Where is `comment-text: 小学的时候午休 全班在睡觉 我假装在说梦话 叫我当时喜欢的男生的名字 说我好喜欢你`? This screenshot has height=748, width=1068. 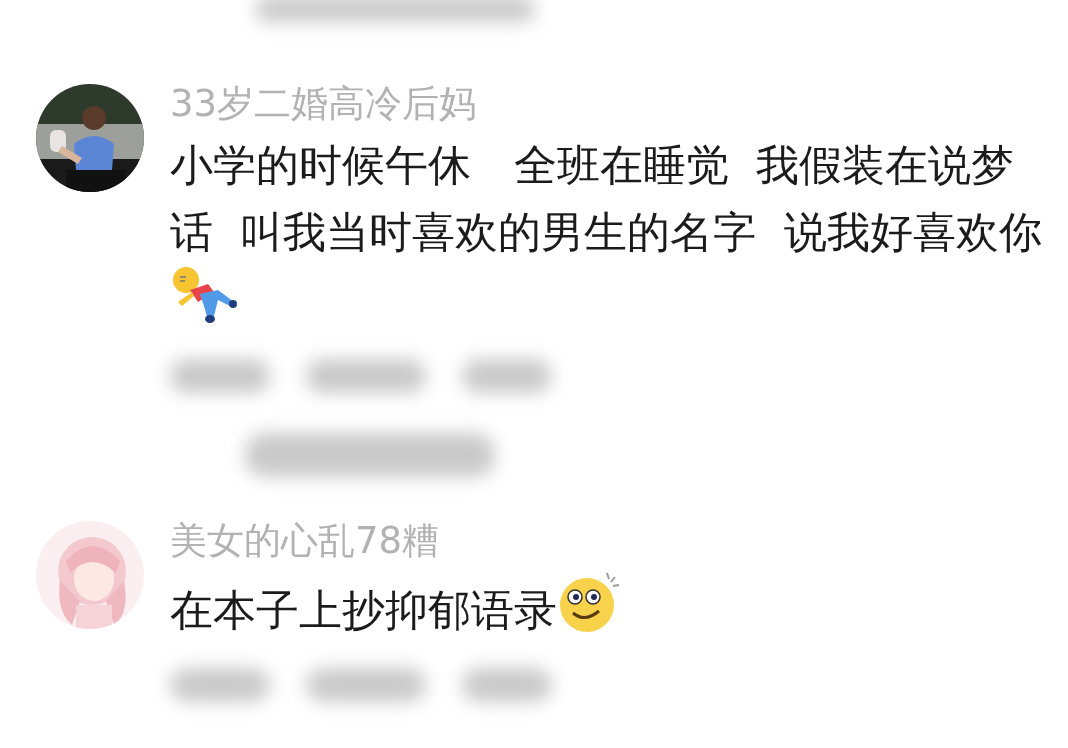 comment-text: 小学的时候午休 全班在睡觉 我假装在说梦话 叫我当时喜欢的男生的名字 说我好喜欢你 is located at coordinates (606, 198).